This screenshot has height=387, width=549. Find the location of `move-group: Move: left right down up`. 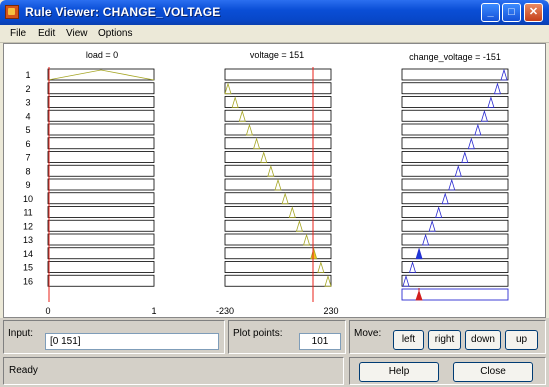

move-group: Move: left right down up is located at coordinates (447, 337).